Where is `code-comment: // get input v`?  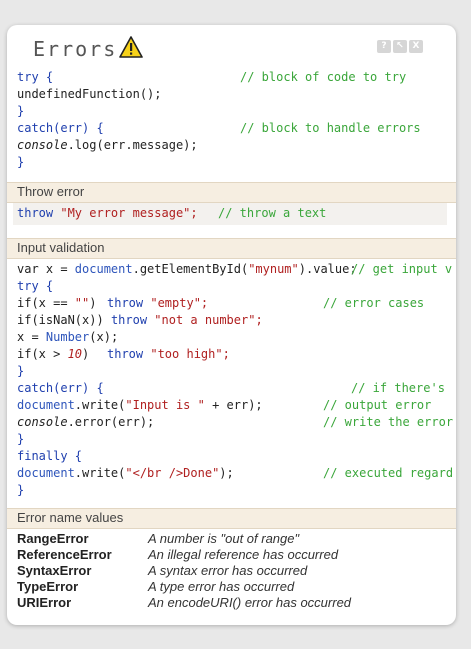
code-comment: // get input v is located at coordinates (402, 269).